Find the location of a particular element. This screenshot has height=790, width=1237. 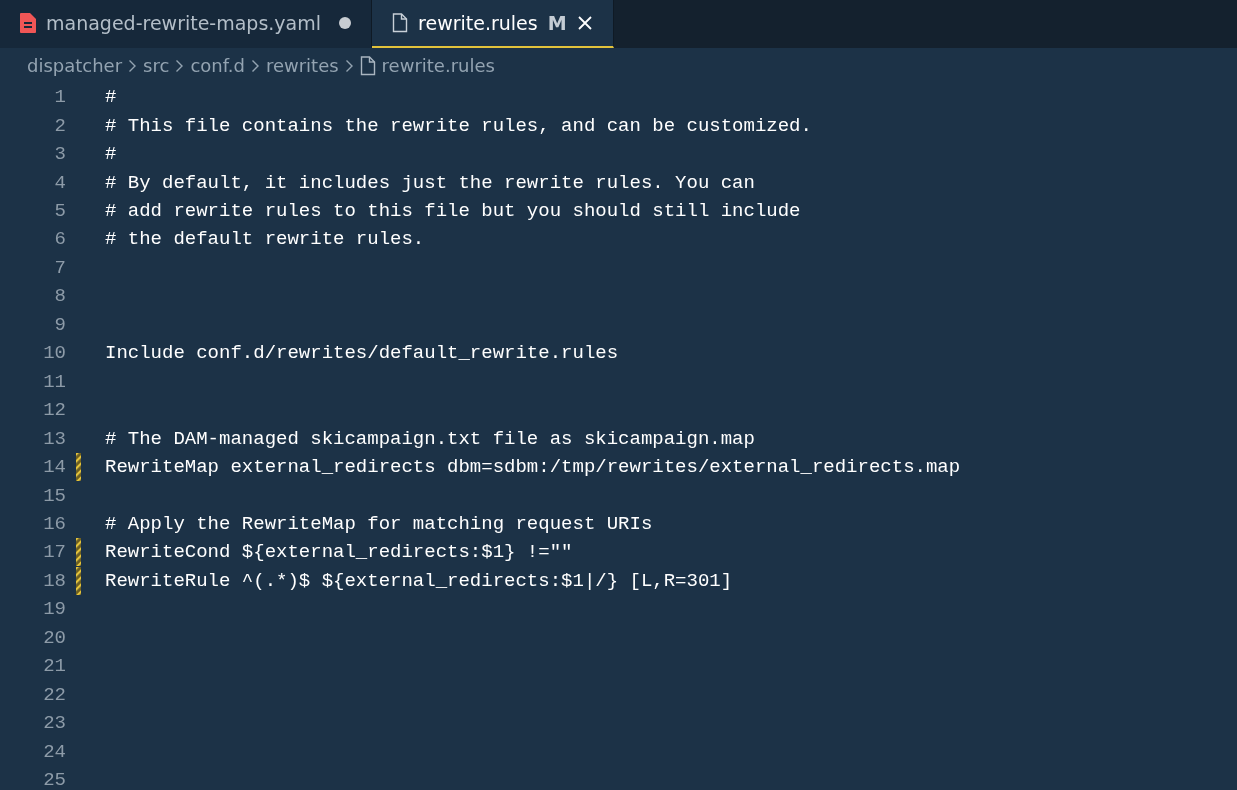

editor-tab: rewrite.rules M is located at coordinates (493, 24).